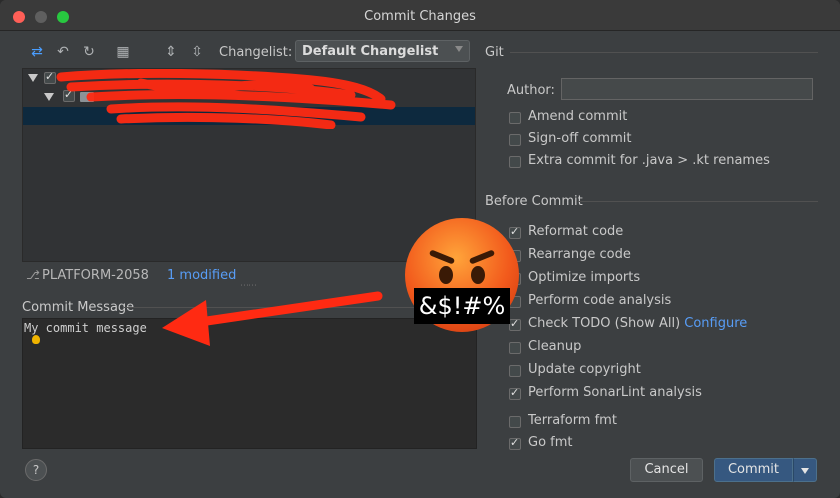  I want to click on option-text: Perform SonarLint analysis, so click(615, 392).